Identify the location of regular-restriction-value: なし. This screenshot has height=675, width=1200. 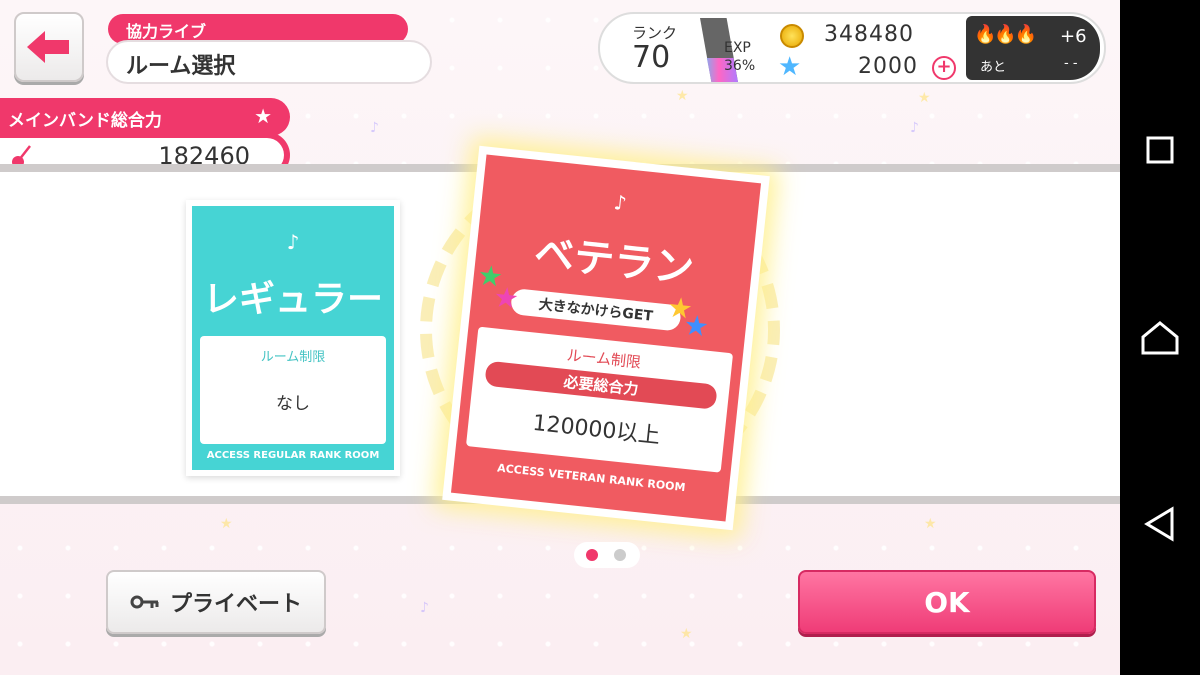
(293, 404).